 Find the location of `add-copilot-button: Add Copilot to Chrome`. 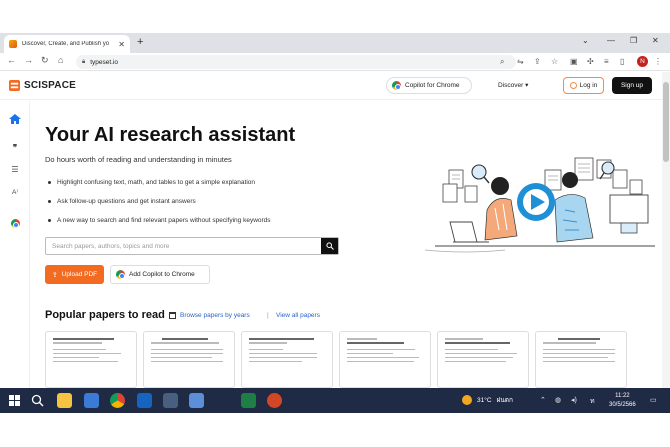

add-copilot-button: Add Copilot to Chrome is located at coordinates (160, 274).